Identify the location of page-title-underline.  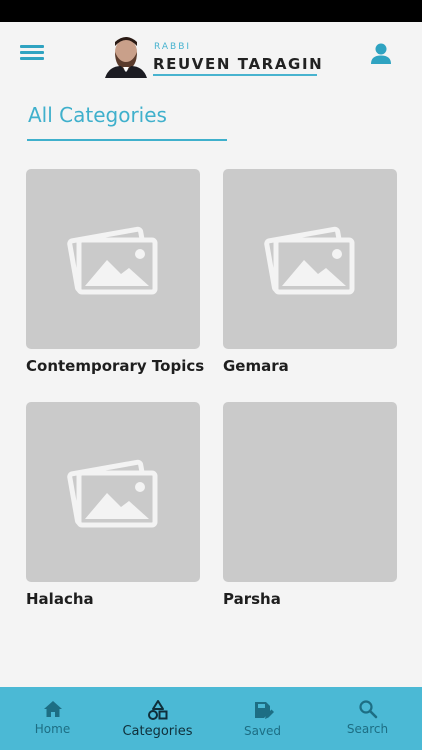
(127, 140).